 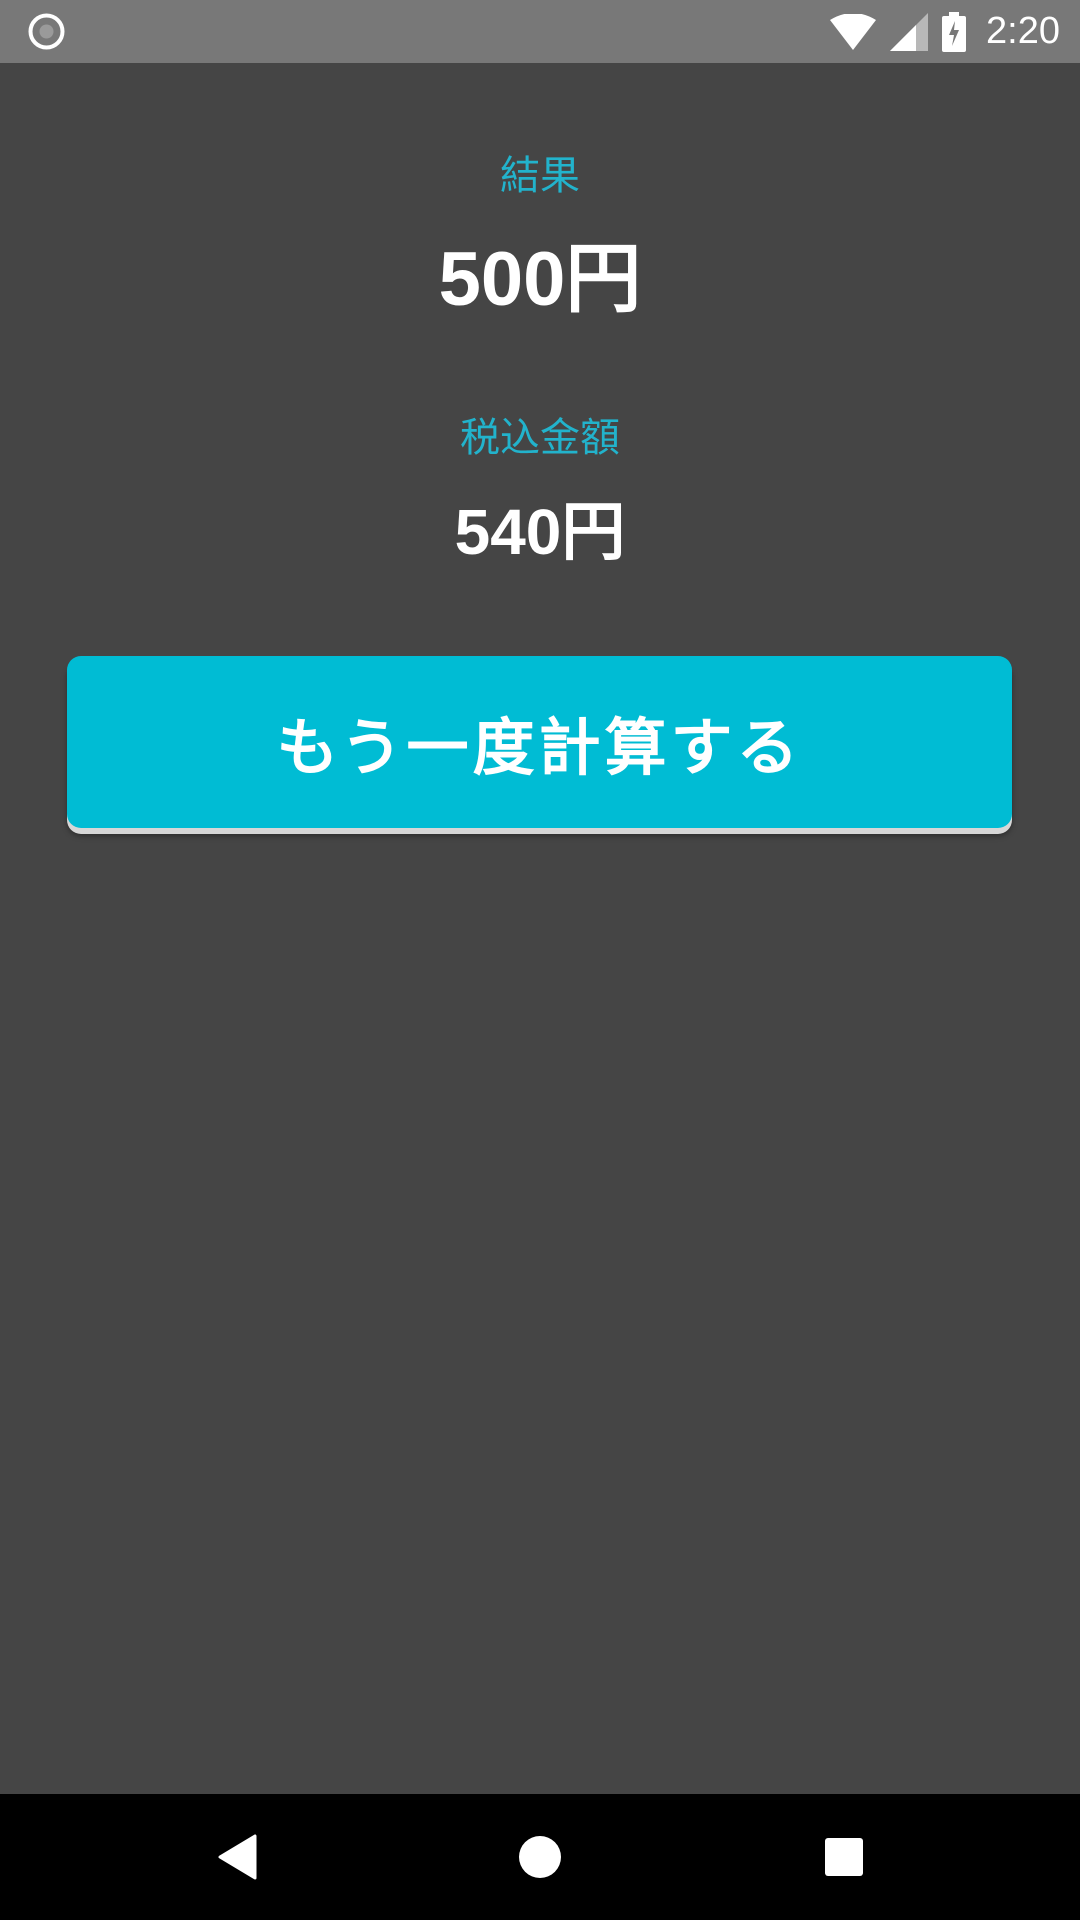 What do you see at coordinates (46, 31) in the screenshot?
I see `record-icon` at bounding box center [46, 31].